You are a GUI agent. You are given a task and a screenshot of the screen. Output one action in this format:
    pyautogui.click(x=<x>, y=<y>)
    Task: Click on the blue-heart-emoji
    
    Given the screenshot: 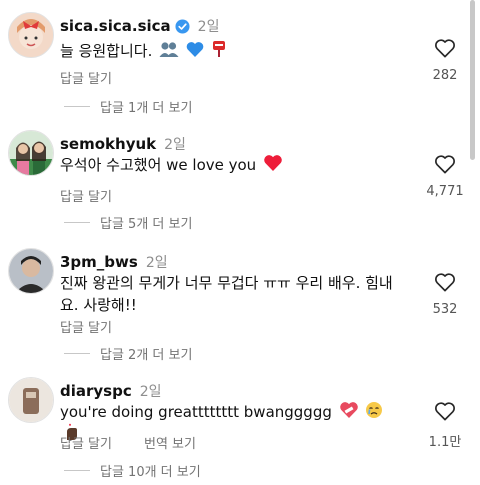 What is the action you would take?
    pyautogui.click(x=195, y=49)
    